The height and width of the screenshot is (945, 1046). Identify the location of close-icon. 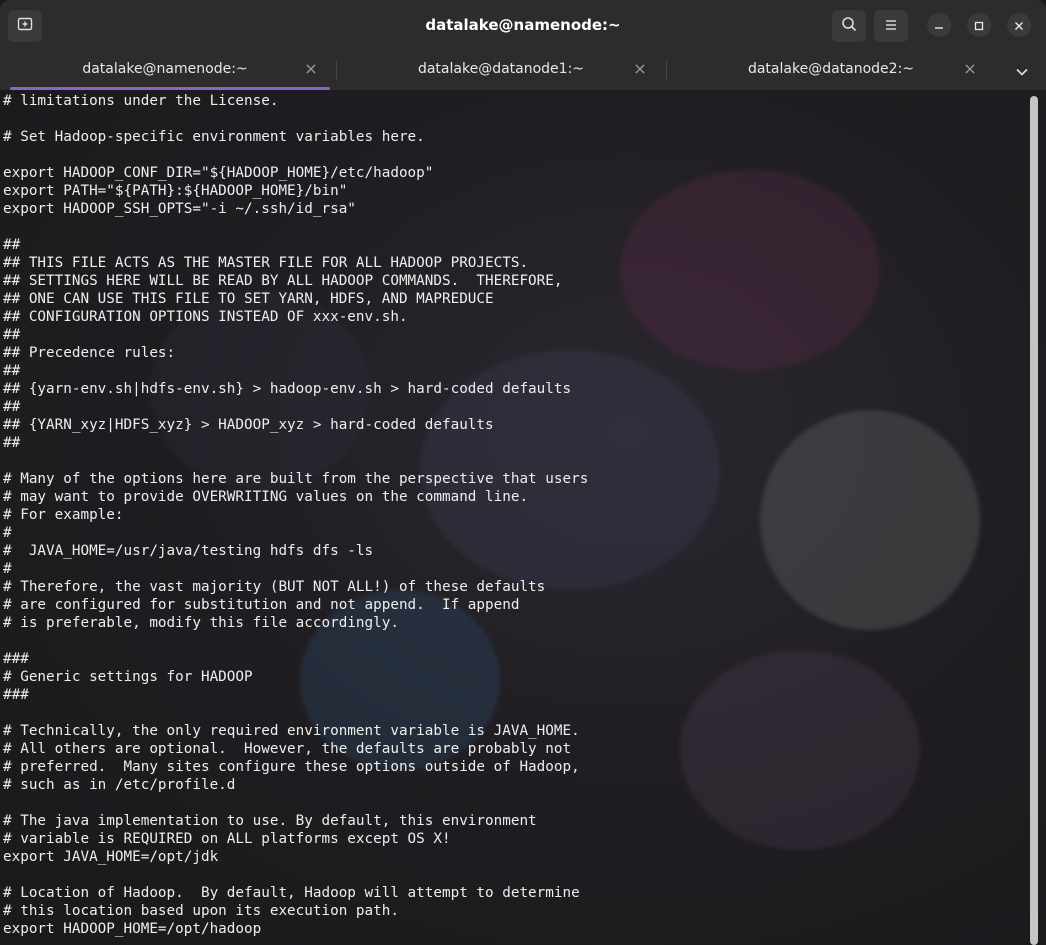
(1019, 25).